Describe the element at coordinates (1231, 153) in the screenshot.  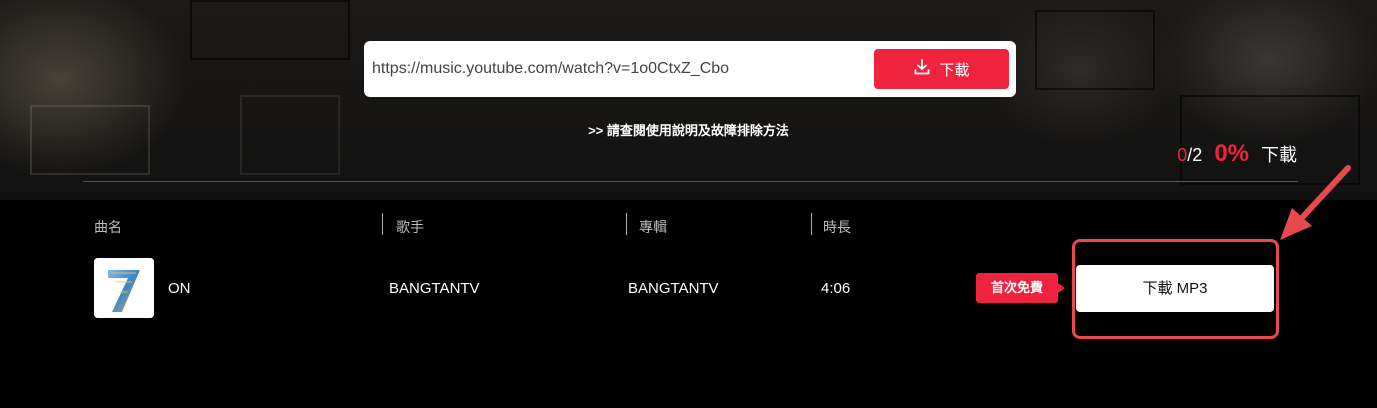
I see `progress-percent: 0%` at that location.